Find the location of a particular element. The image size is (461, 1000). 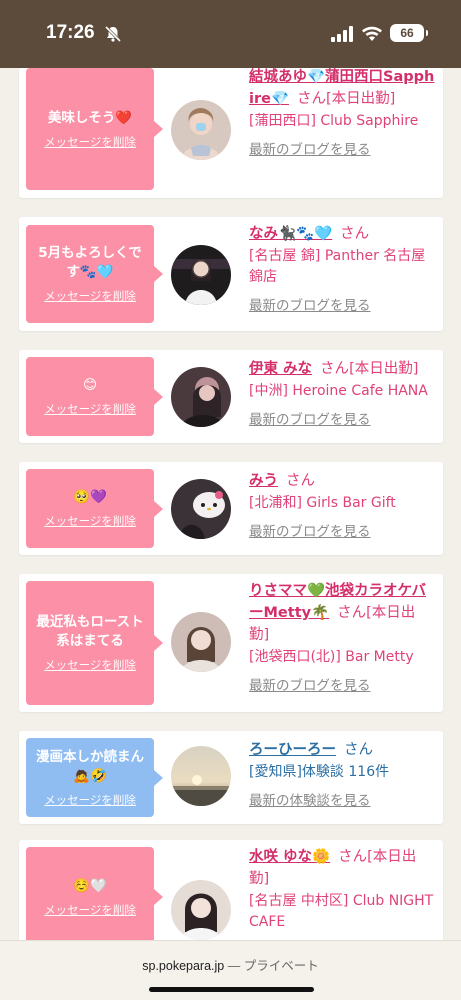

bell-off-icon is located at coordinates (113, 34).